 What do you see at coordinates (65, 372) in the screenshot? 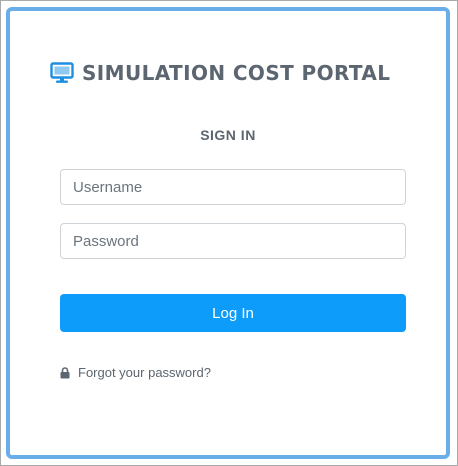
I see `lock-icon` at bounding box center [65, 372].